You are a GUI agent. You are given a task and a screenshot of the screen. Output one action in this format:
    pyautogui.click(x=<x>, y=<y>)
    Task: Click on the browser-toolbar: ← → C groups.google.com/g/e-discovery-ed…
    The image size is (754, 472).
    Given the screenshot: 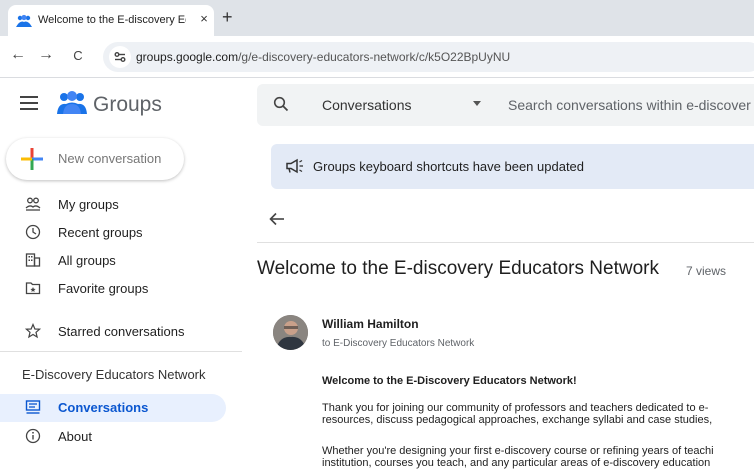 What is the action you would take?
    pyautogui.click(x=377, y=57)
    